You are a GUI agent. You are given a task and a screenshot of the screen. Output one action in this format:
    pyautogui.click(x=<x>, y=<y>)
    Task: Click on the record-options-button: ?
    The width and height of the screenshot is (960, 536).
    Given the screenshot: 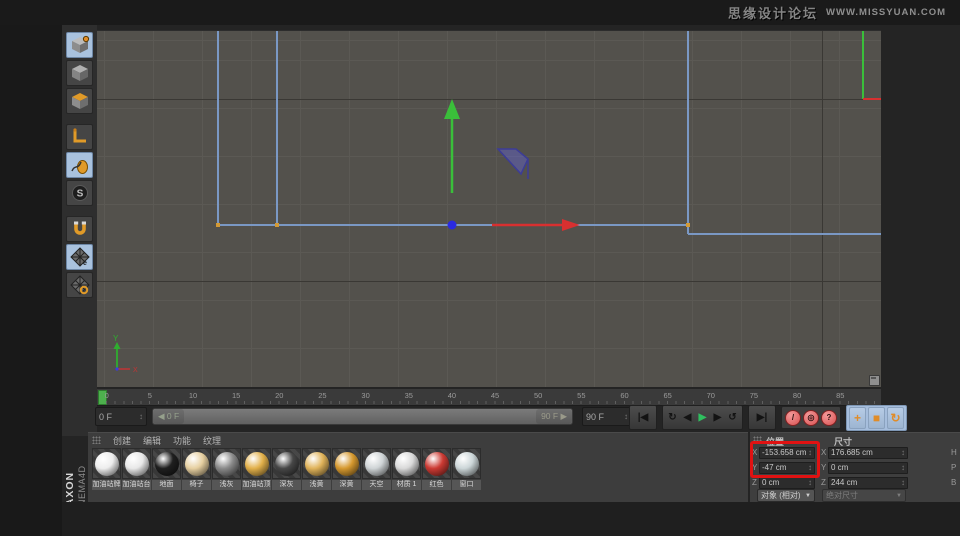 What is the action you would take?
    pyautogui.click(x=829, y=417)
    